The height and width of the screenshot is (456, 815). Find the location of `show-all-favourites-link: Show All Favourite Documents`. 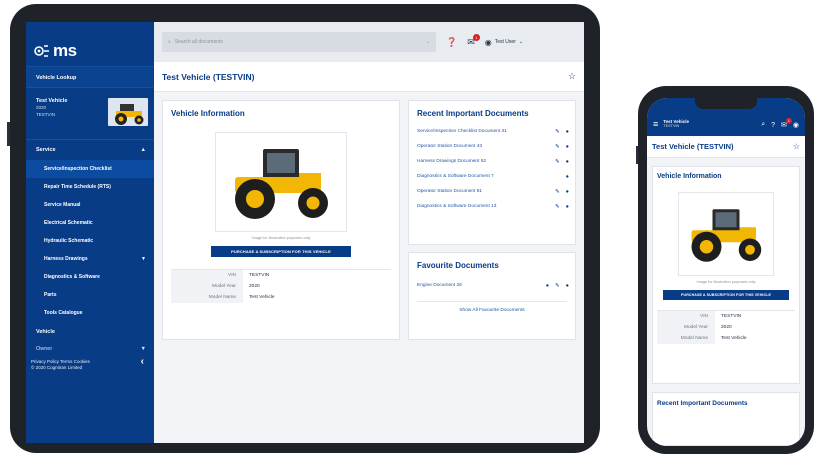

show-all-favourites-link: Show All Favourite Documents is located at coordinates (492, 307).